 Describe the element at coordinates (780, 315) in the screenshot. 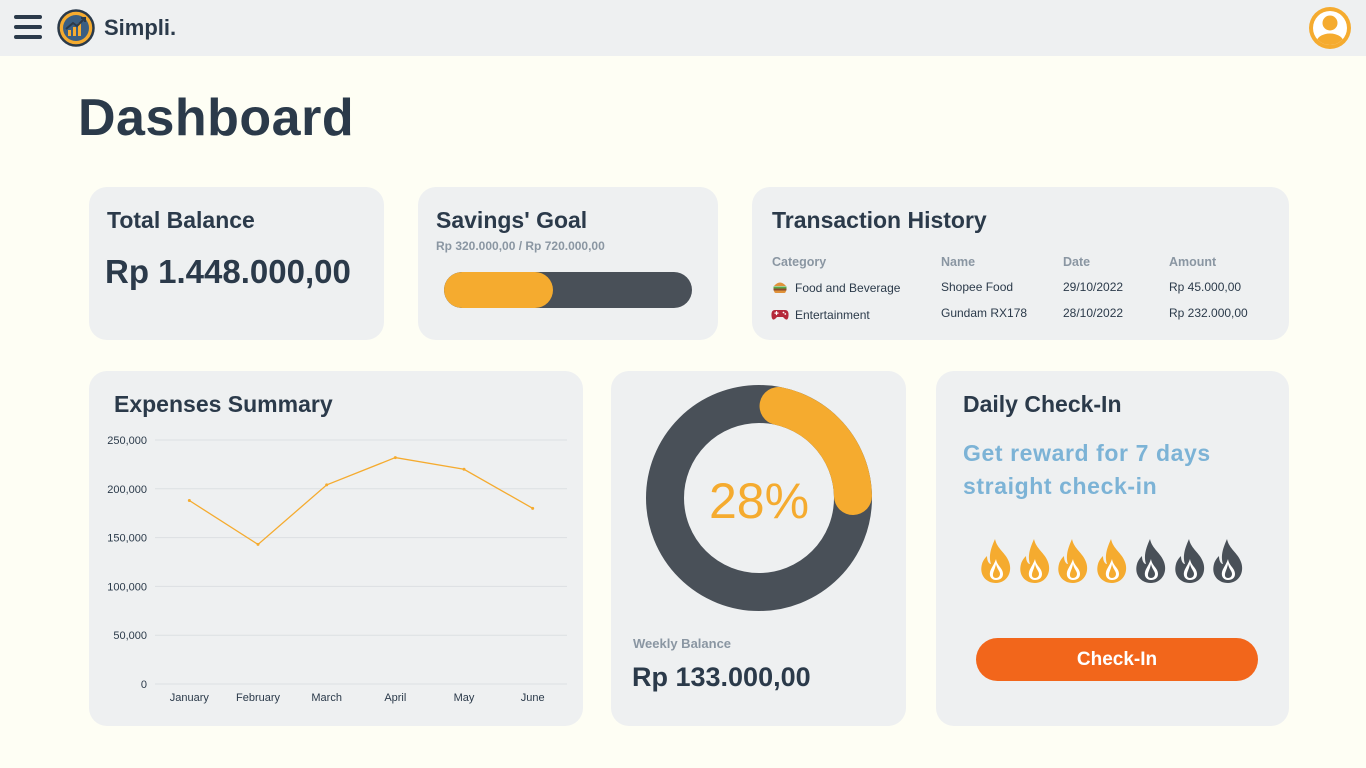

I see `gamepad-icon` at that location.